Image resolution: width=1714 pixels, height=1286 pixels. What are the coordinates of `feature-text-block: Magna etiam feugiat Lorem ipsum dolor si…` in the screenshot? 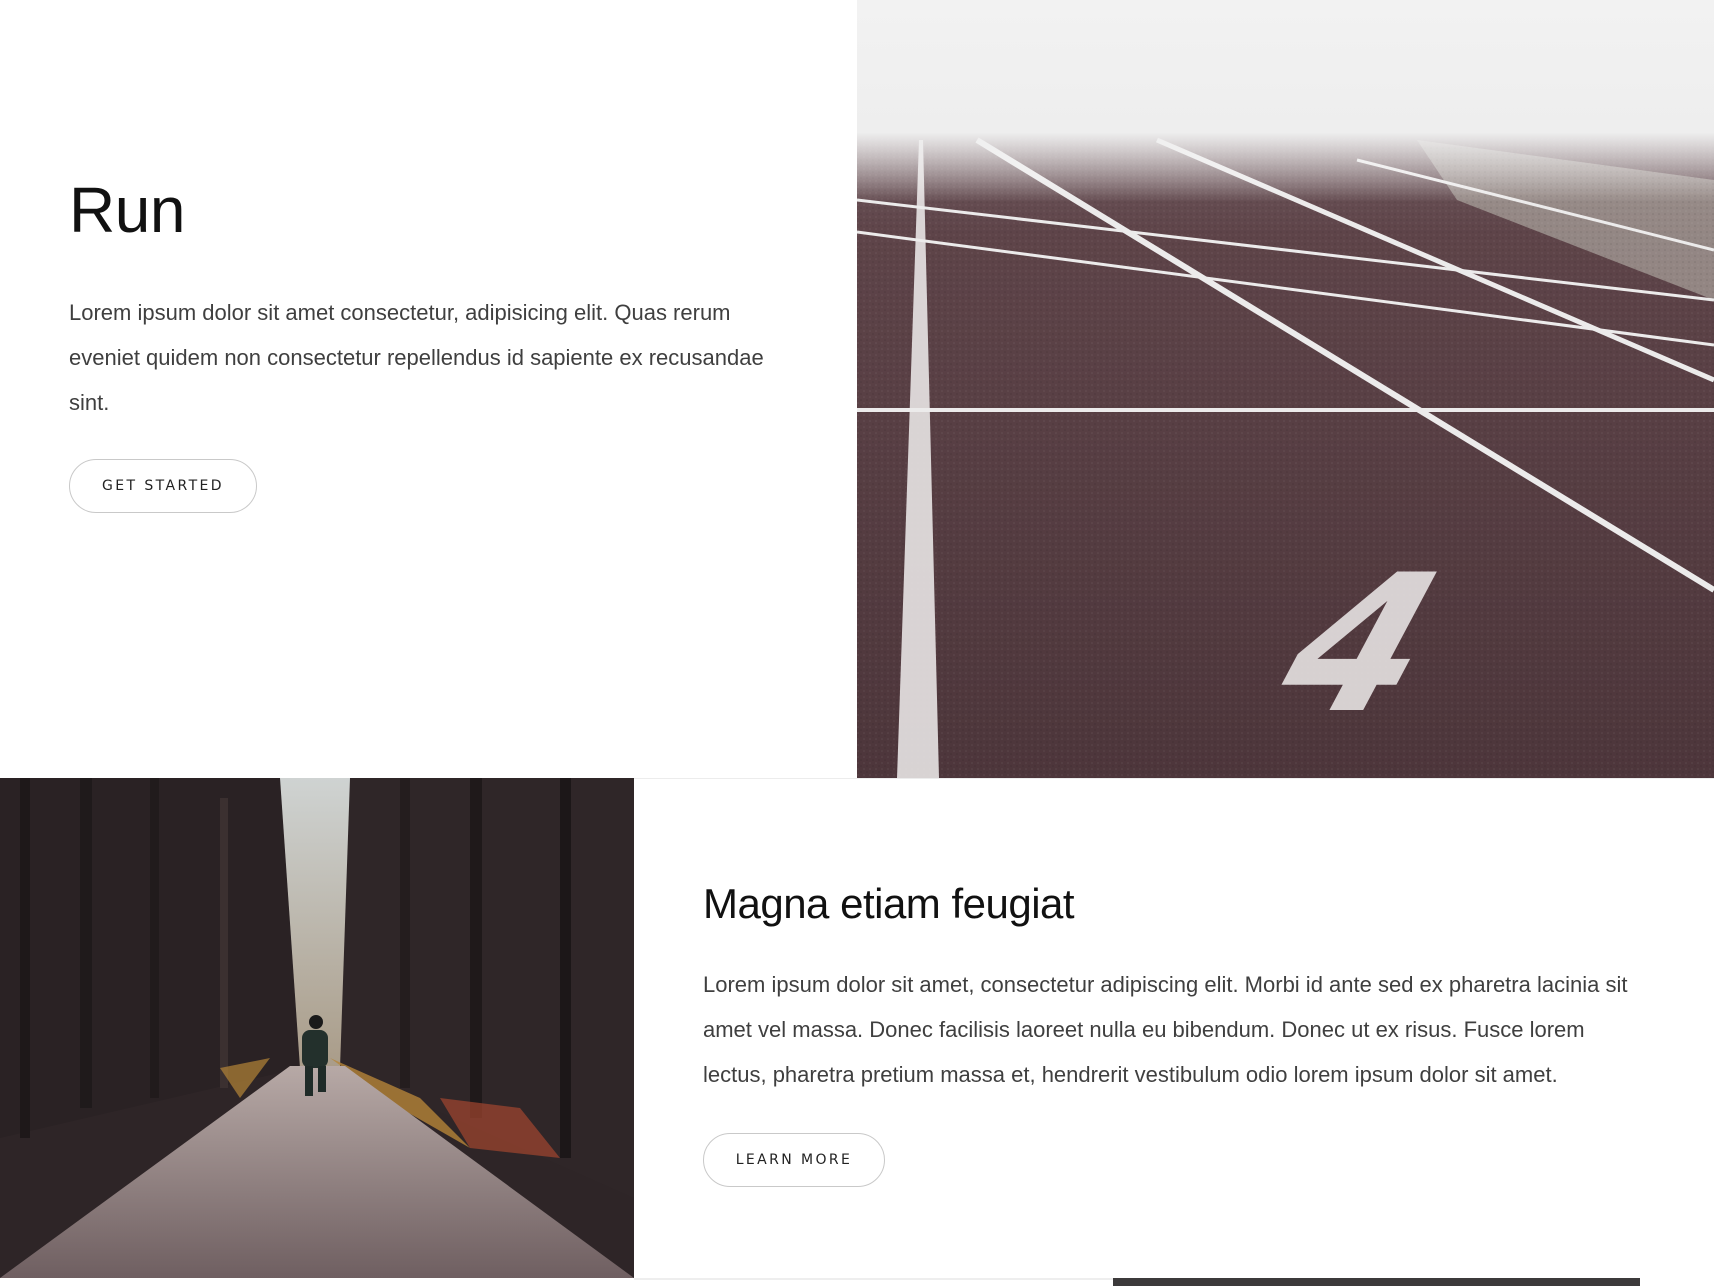 It's located at (1173, 1031).